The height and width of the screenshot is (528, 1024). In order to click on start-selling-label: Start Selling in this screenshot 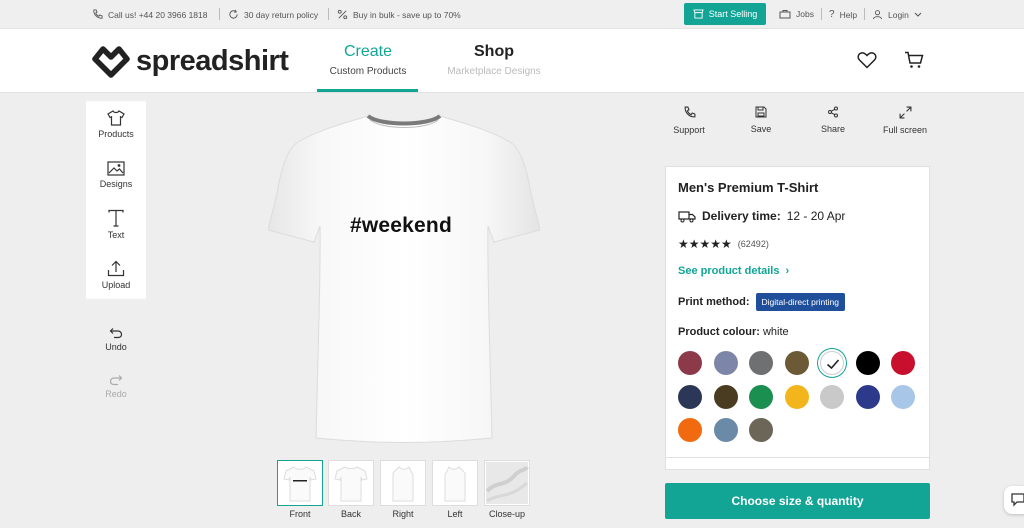, I will do `click(733, 14)`.